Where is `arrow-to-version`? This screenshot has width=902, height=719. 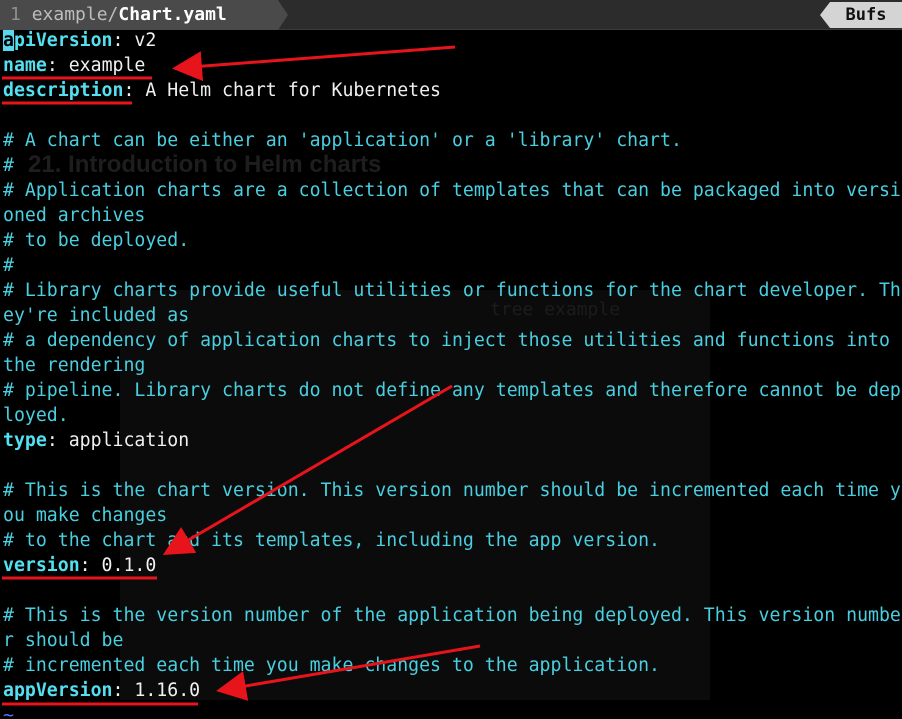 arrow-to-version is located at coordinates (307, 470).